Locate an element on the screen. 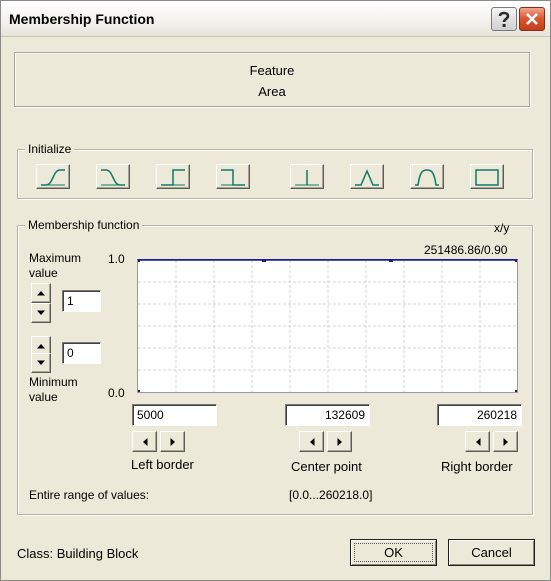 The height and width of the screenshot is (581, 551). z-curve-button is located at coordinates (113, 176).